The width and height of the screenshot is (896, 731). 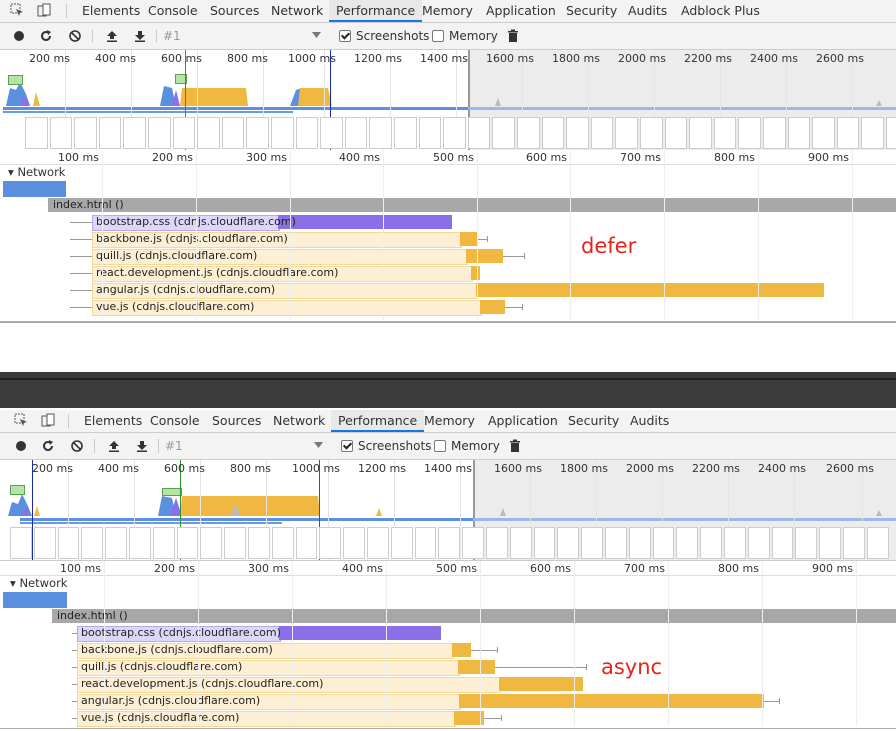 What do you see at coordinates (236, 421) in the screenshot?
I see `tab-sources: Sources` at bounding box center [236, 421].